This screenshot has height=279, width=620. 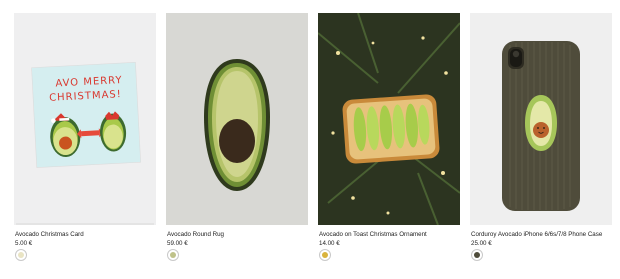 I want to click on product-price: 5.00 €, so click(x=24, y=243).